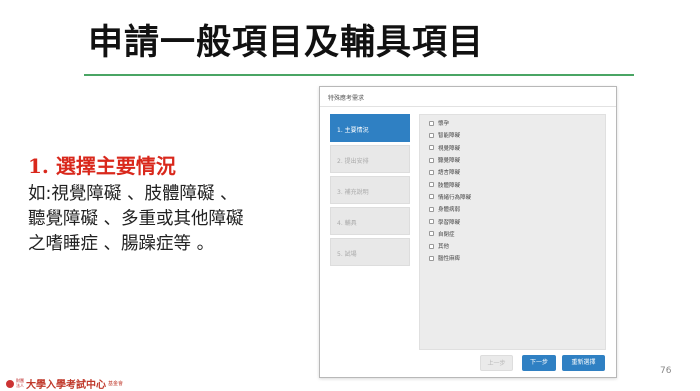 The height and width of the screenshot is (391, 700). Describe the element at coordinates (455, 197) in the screenshot. I see `option-label: 情緒行為障礙` at that location.